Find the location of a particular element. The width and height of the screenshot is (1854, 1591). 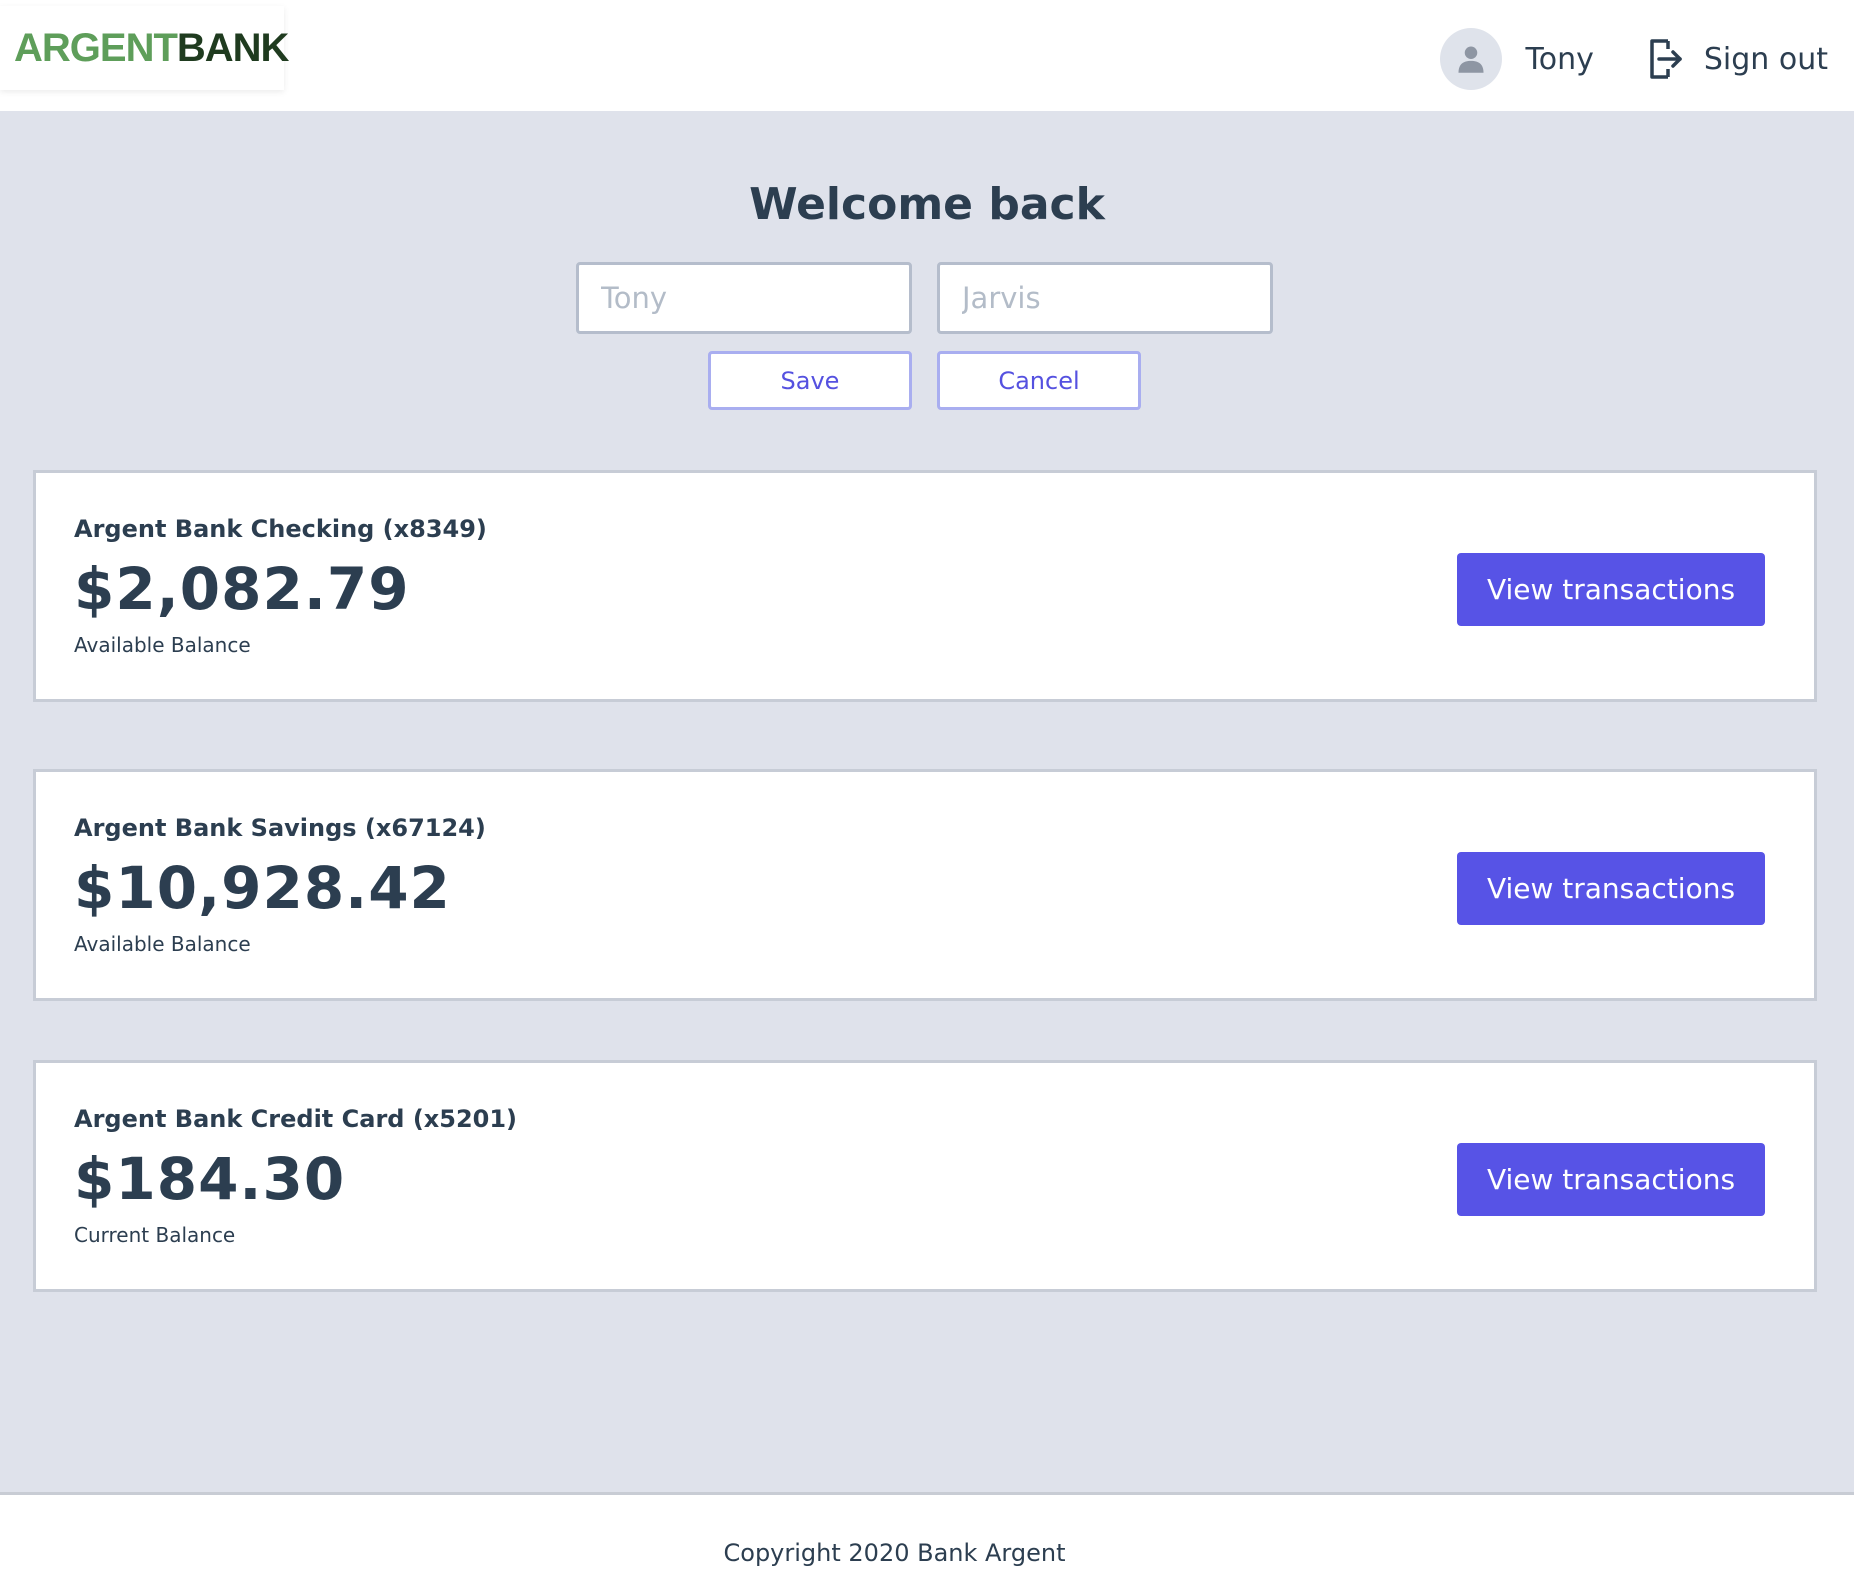

account-title: Argent Bank Savings (x67124) is located at coordinates (280, 828).